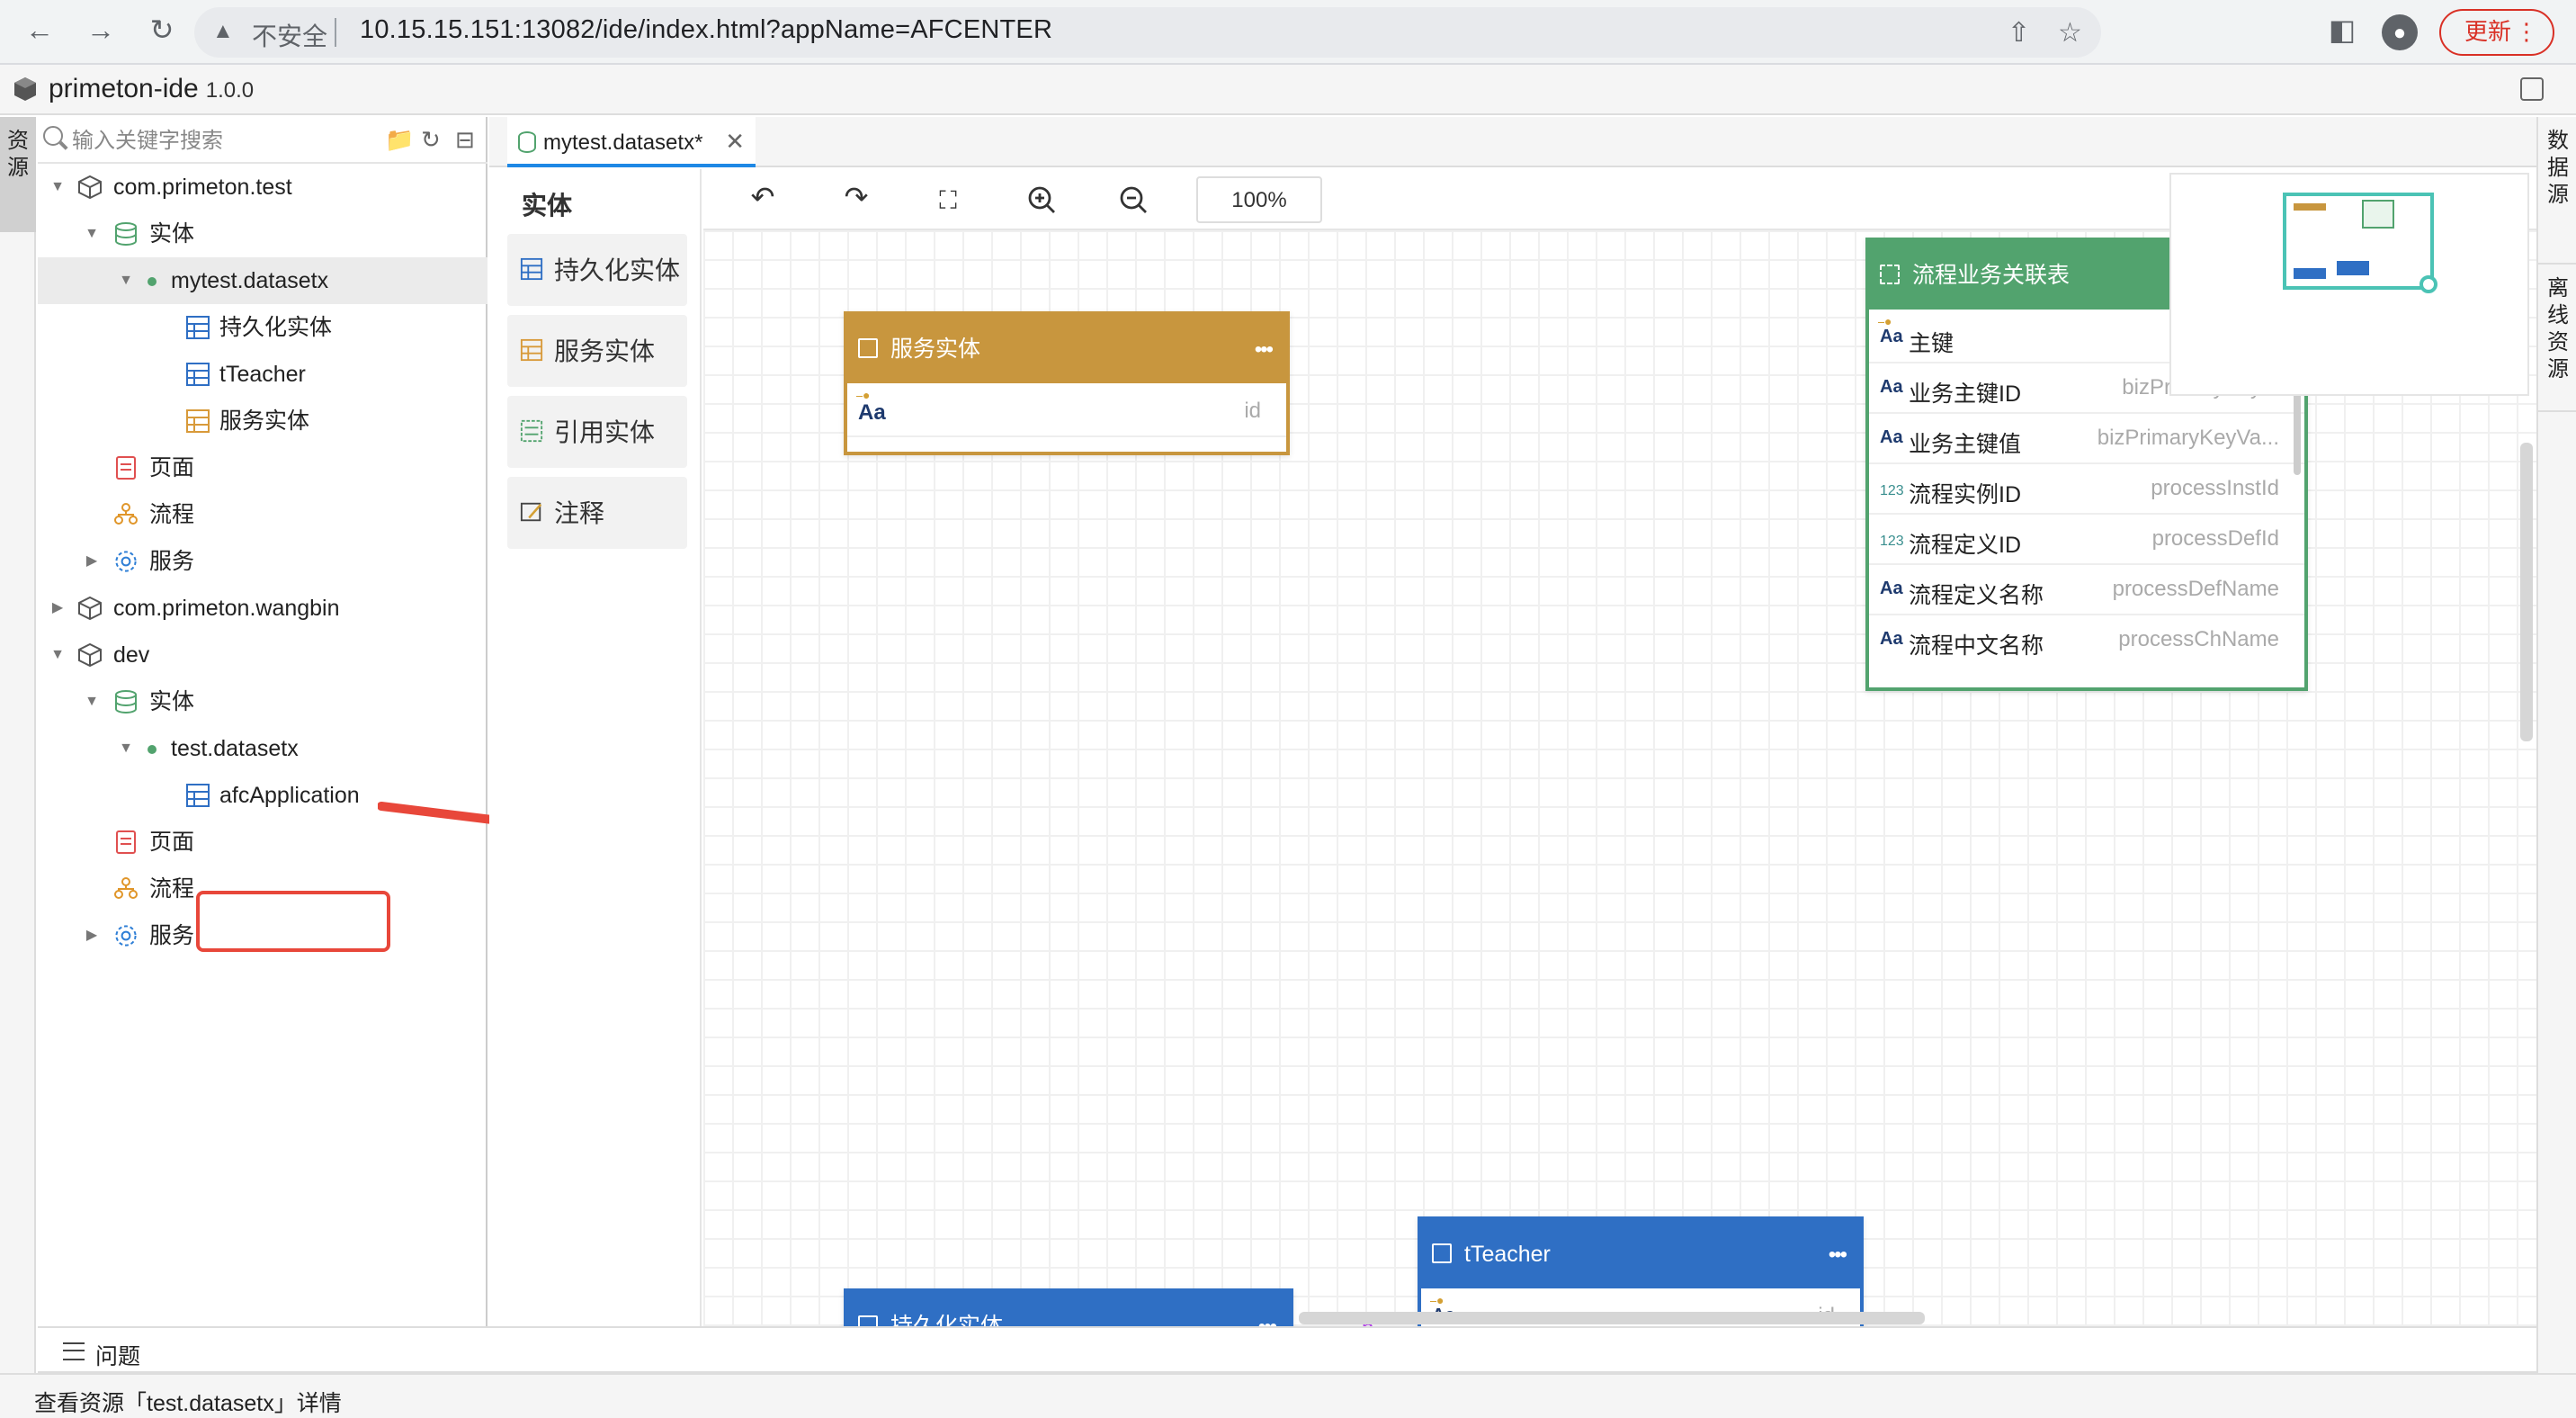 Image resolution: width=2576 pixels, height=1418 pixels. What do you see at coordinates (465, 140) in the screenshot?
I see `collapse-all-icon: ⊟` at bounding box center [465, 140].